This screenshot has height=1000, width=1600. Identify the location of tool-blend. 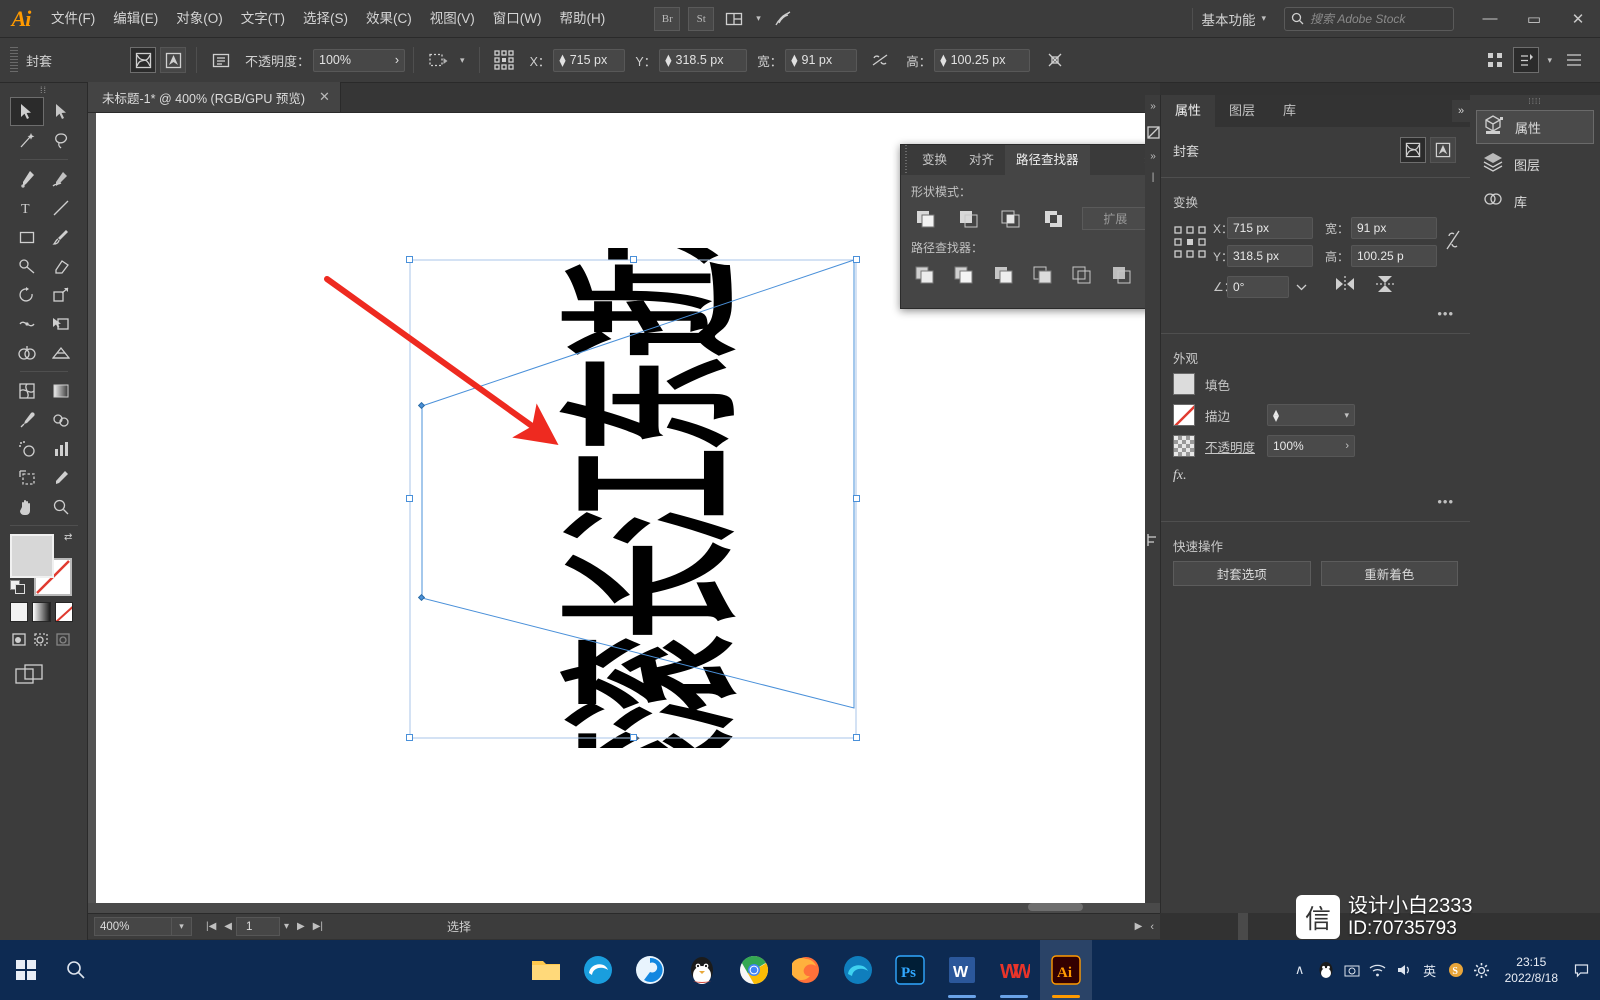
(61, 419).